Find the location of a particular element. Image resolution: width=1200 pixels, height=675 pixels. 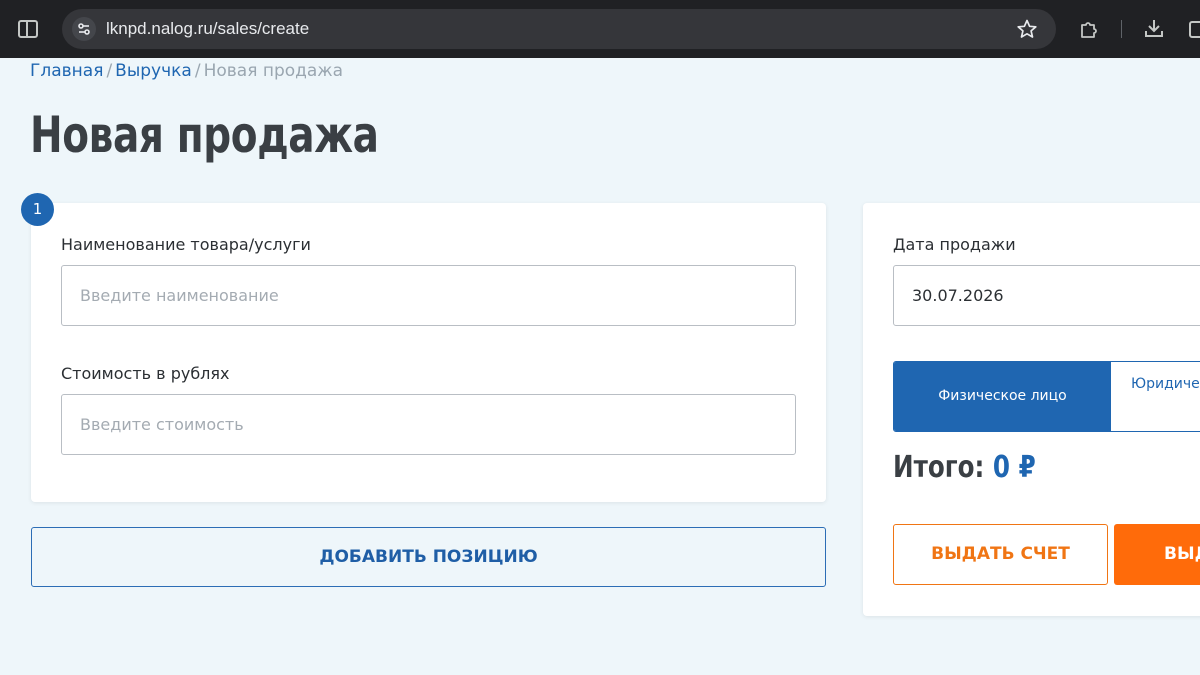

item-price-label: Стоимость в рублях is located at coordinates (145, 373).